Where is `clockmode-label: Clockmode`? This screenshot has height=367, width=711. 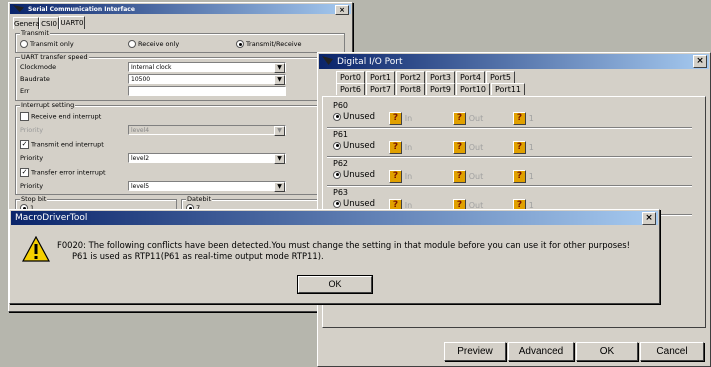 clockmode-label: Clockmode is located at coordinates (38, 67).